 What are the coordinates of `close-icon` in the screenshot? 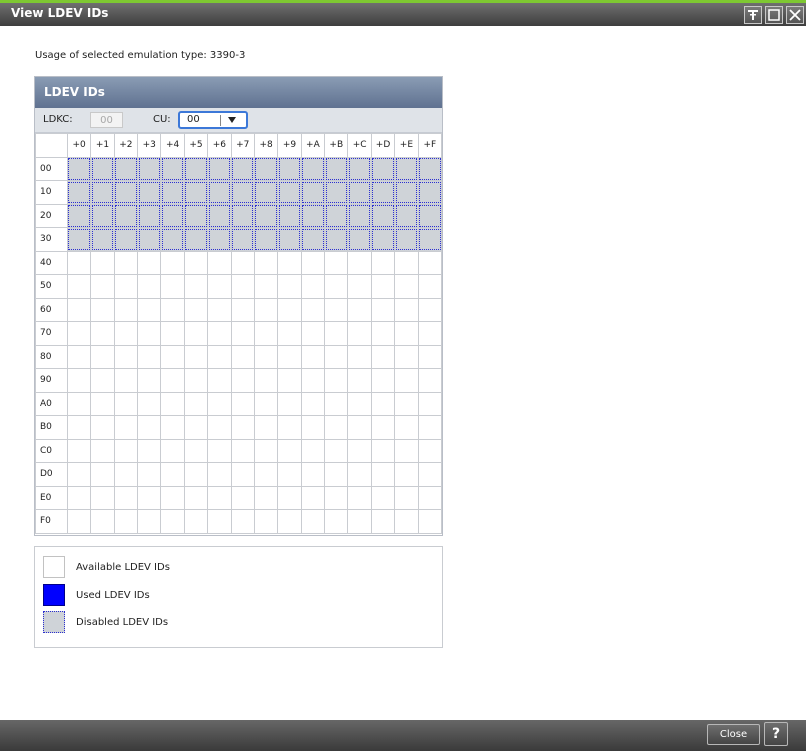 It's located at (795, 15).